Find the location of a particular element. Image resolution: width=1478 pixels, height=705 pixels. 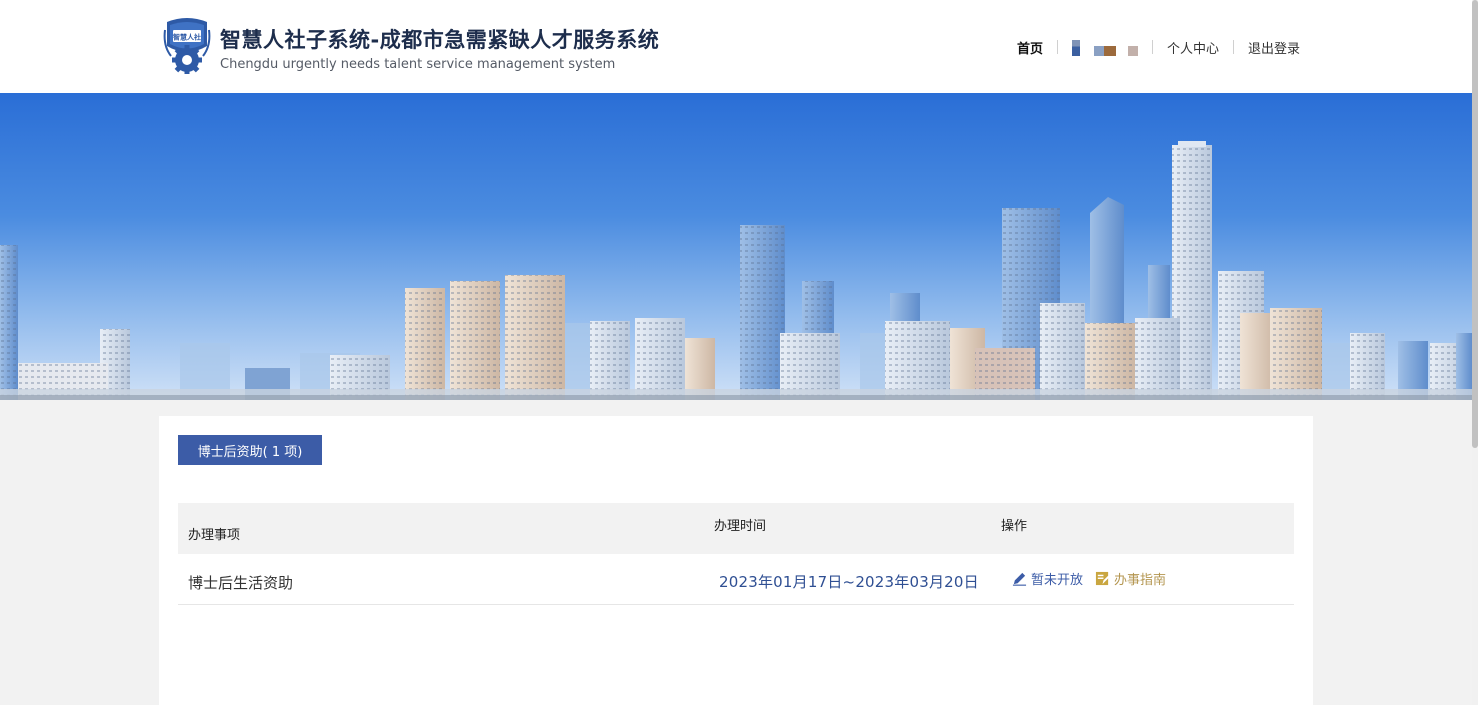

not-open-button: 暂未开放 is located at coordinates (1047, 578).